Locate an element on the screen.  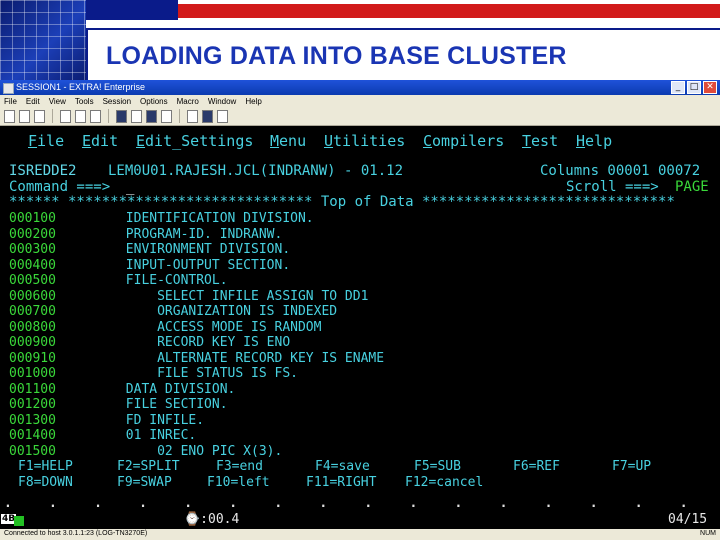
ispf-menu-edit: Edit is located at coordinates (100, 141).